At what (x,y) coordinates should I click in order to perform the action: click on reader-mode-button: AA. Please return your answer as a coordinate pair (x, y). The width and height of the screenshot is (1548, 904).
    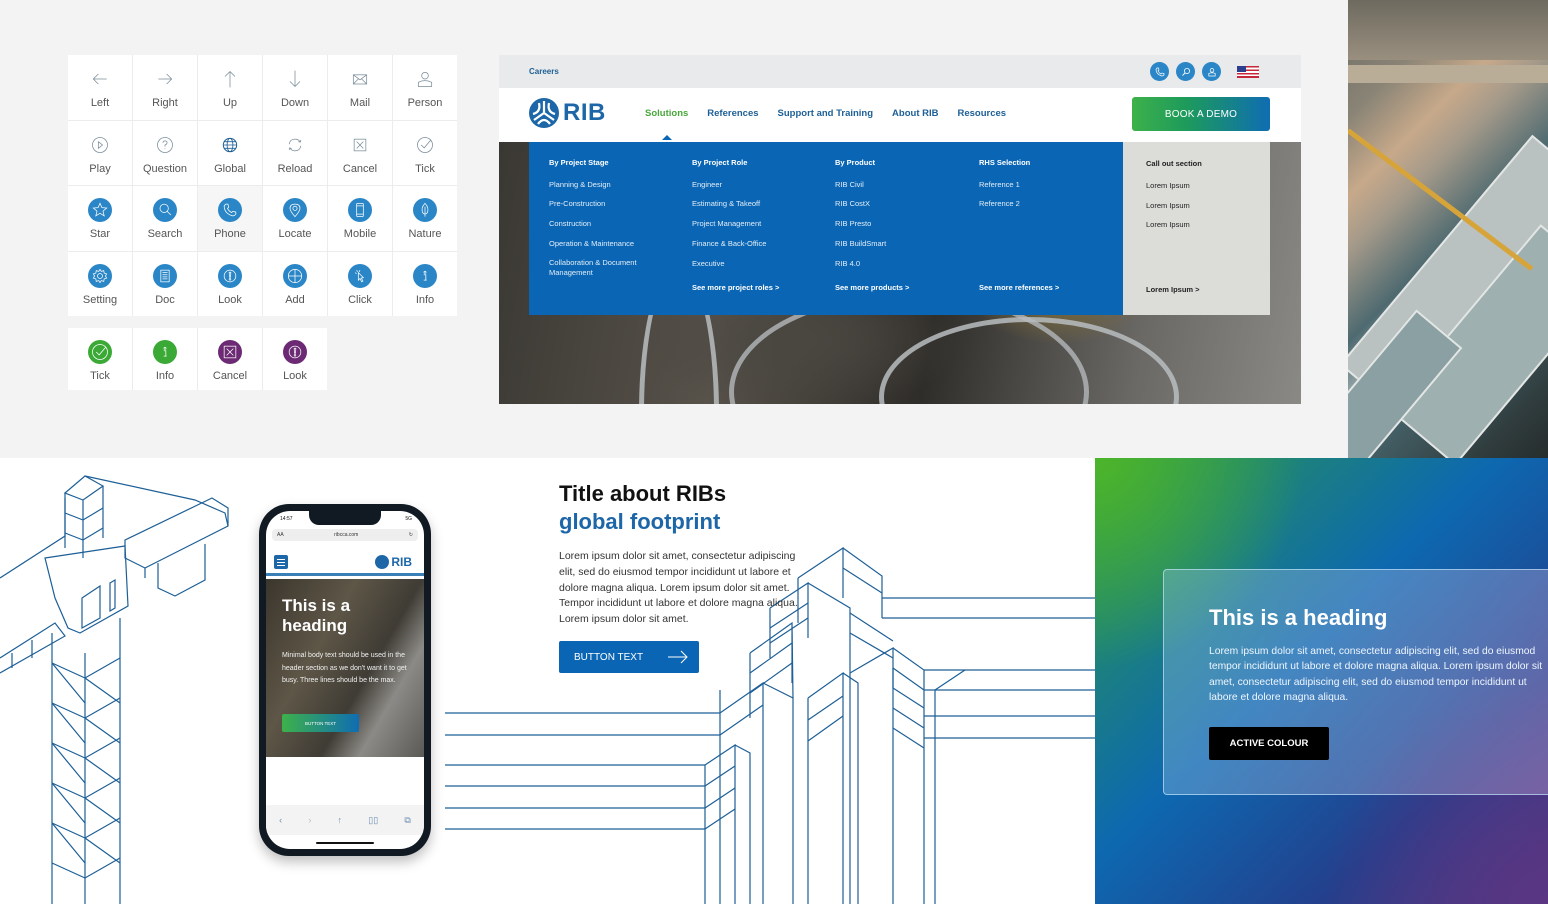
    Looking at the image, I should click on (280, 535).